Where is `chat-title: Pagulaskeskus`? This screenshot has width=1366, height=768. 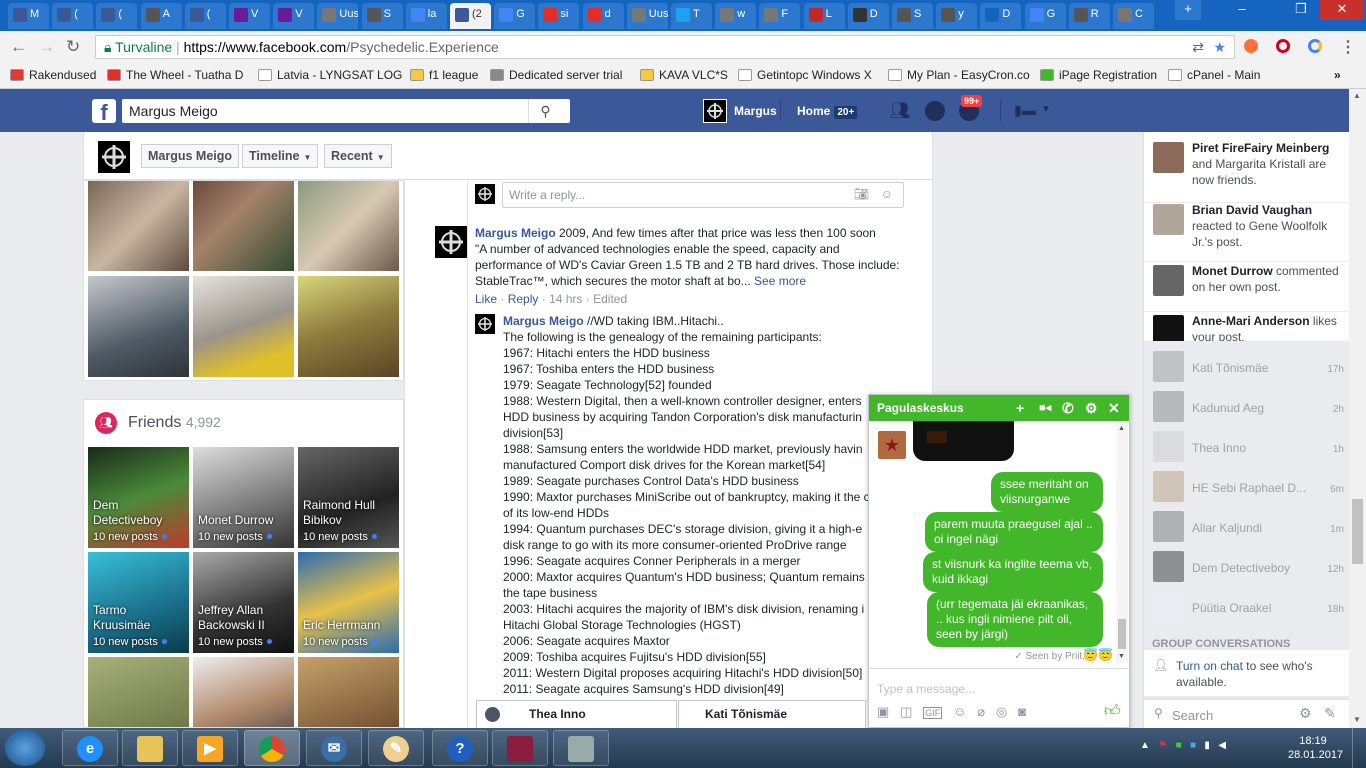 chat-title: Pagulaskeskus is located at coordinates (920, 408).